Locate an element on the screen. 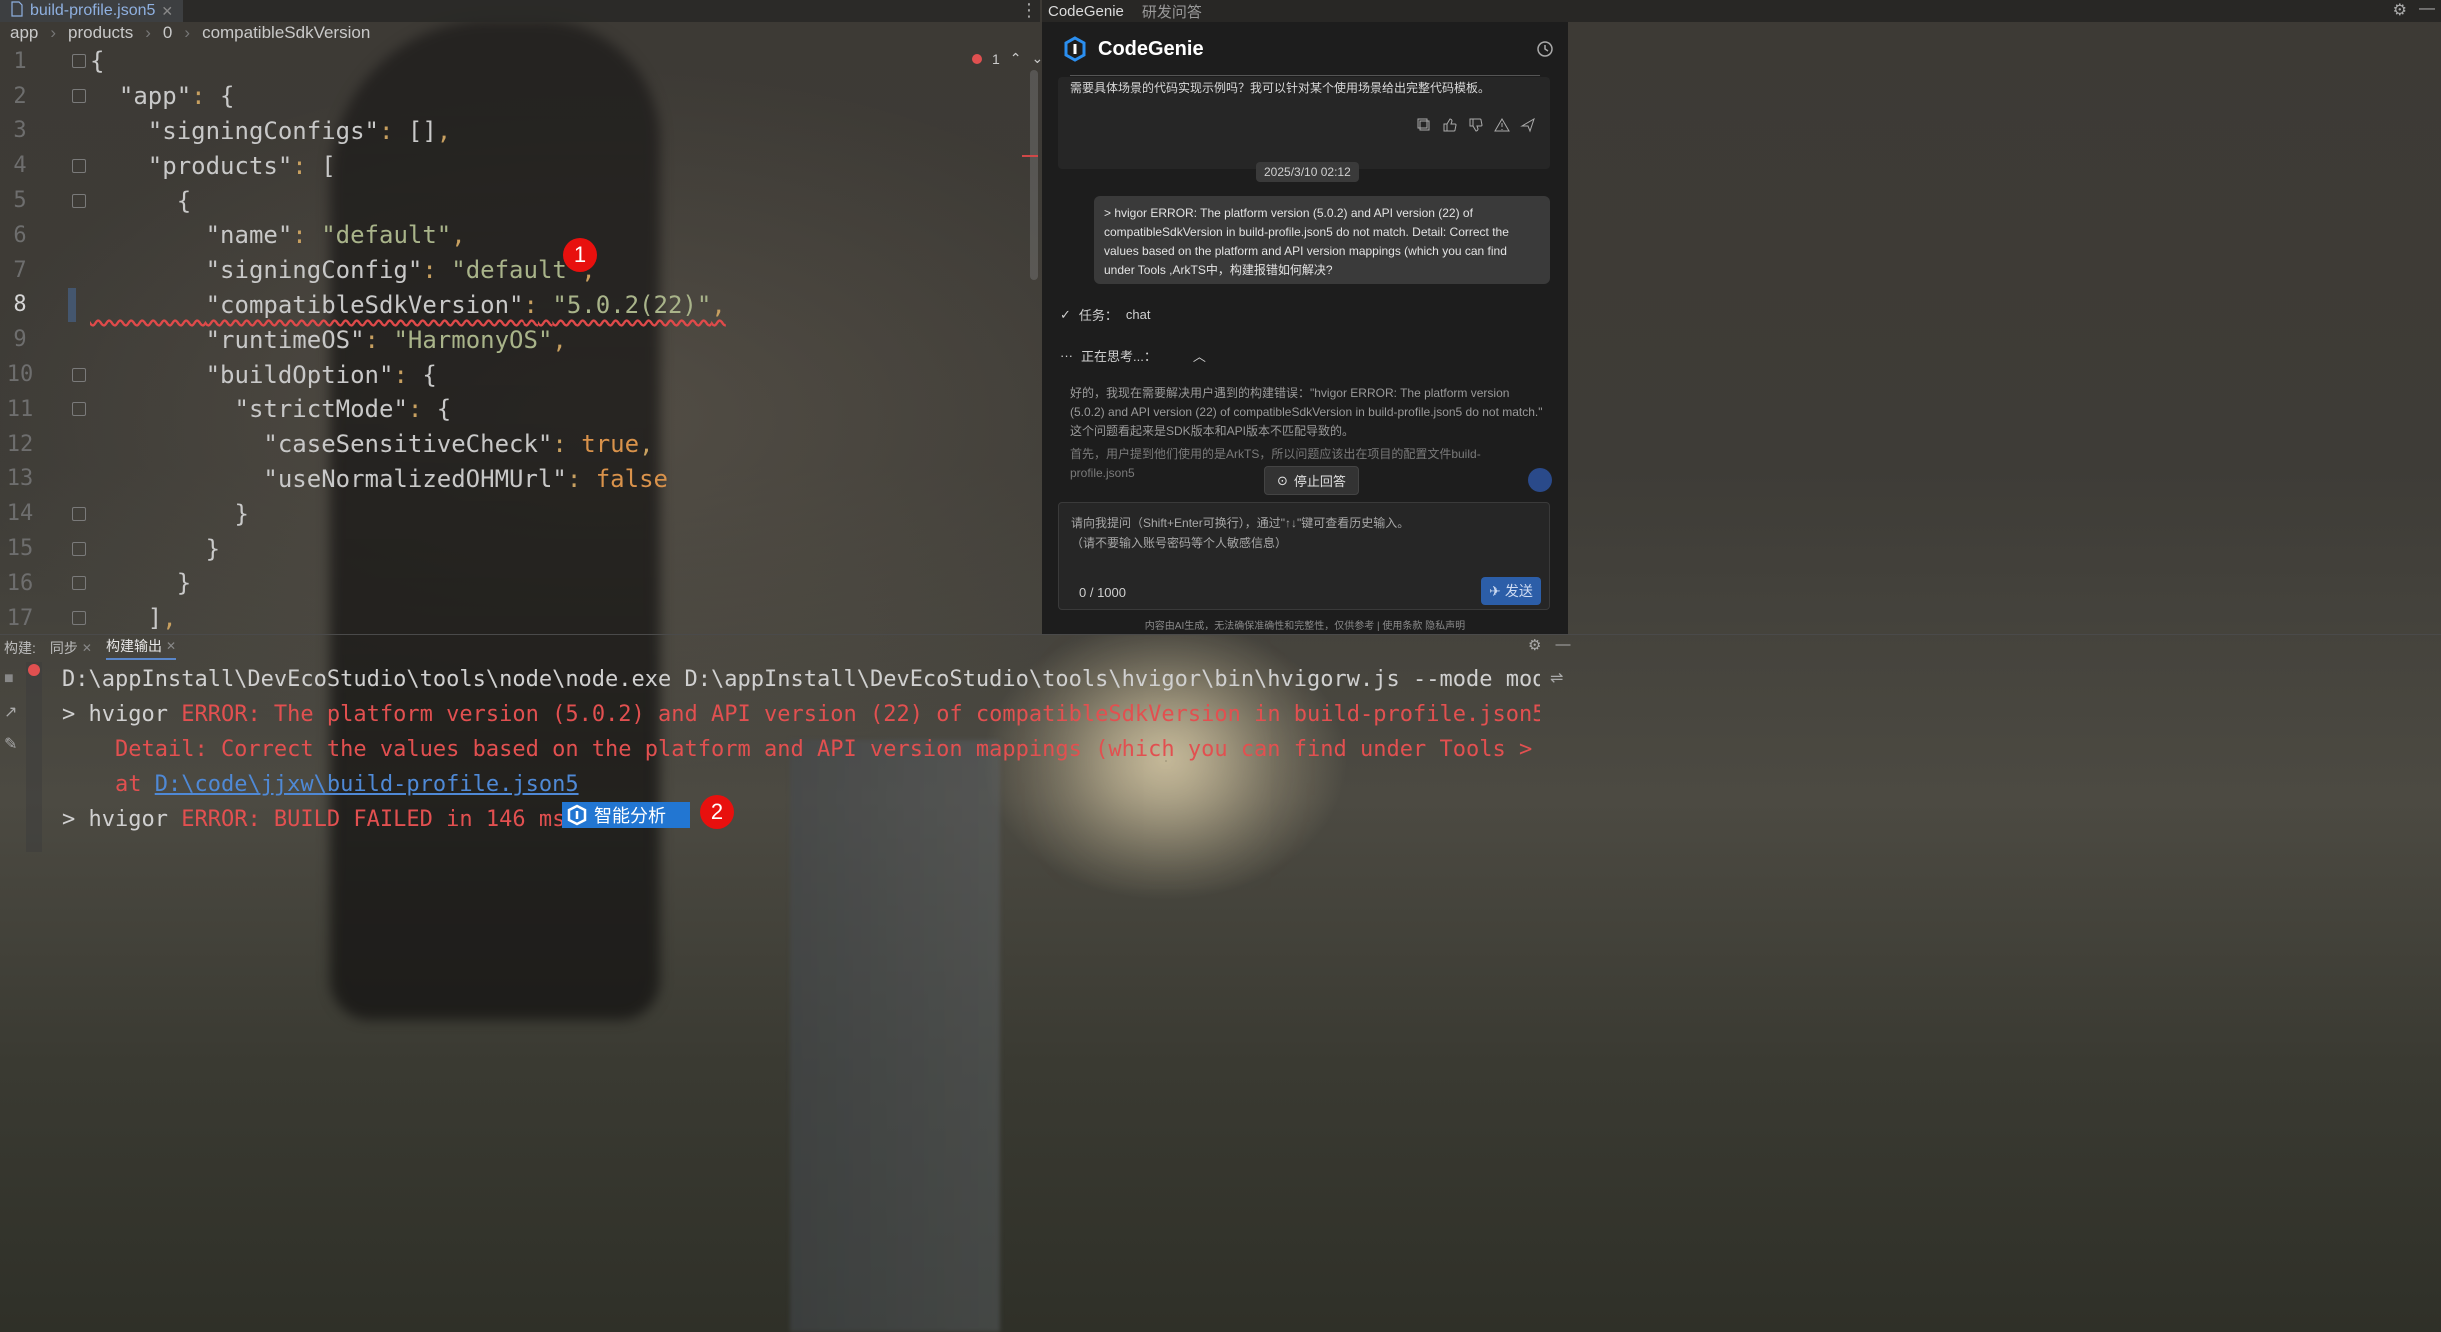 The height and width of the screenshot is (1332, 2441). smart-analysis-label: 智能分析 is located at coordinates (630, 816).